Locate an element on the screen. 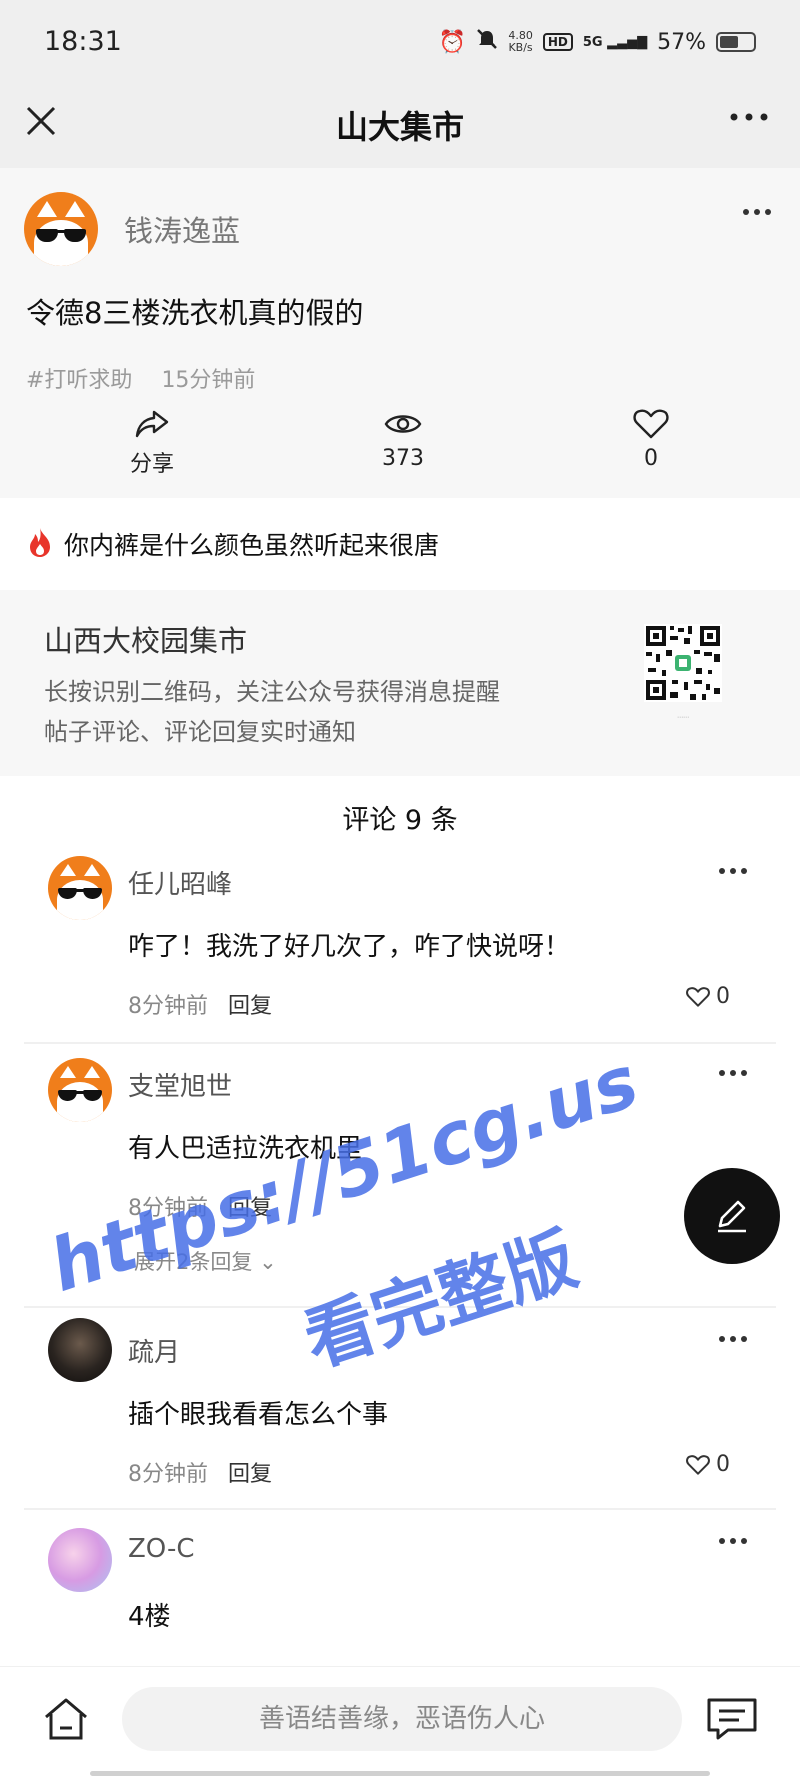  post-time: 15分钟前 is located at coordinates (208, 380).